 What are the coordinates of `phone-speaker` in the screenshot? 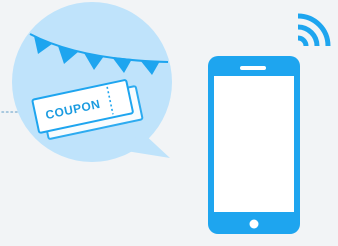 It's located at (253, 68).